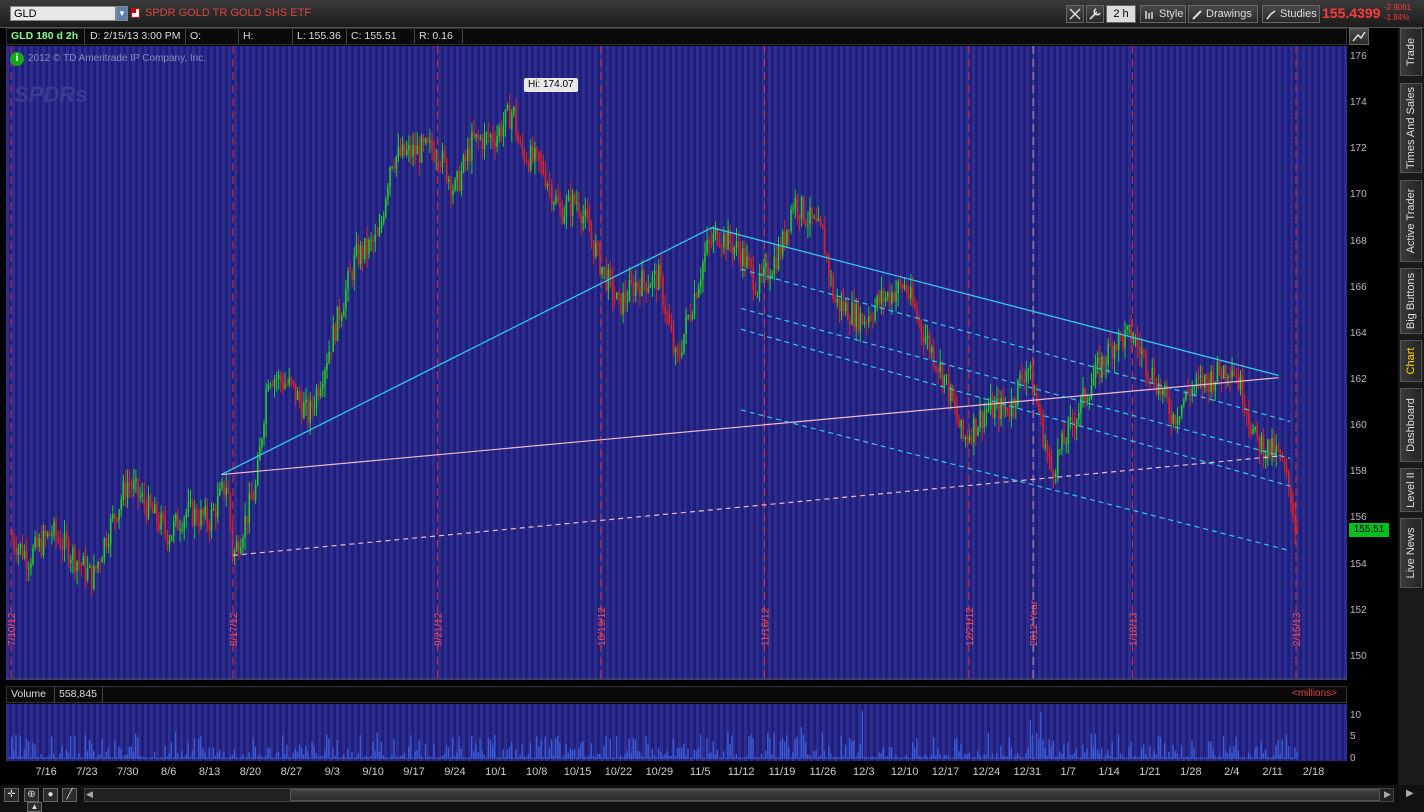  Describe the element at coordinates (1121, 14) in the screenshot. I see `interval-button: 2 h` at that location.